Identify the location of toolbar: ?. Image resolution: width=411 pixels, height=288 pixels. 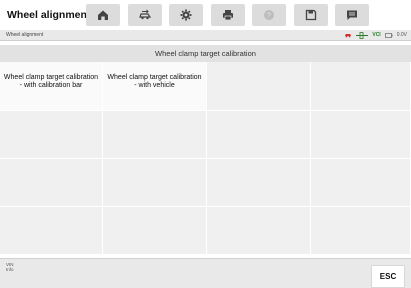
(229, 15).